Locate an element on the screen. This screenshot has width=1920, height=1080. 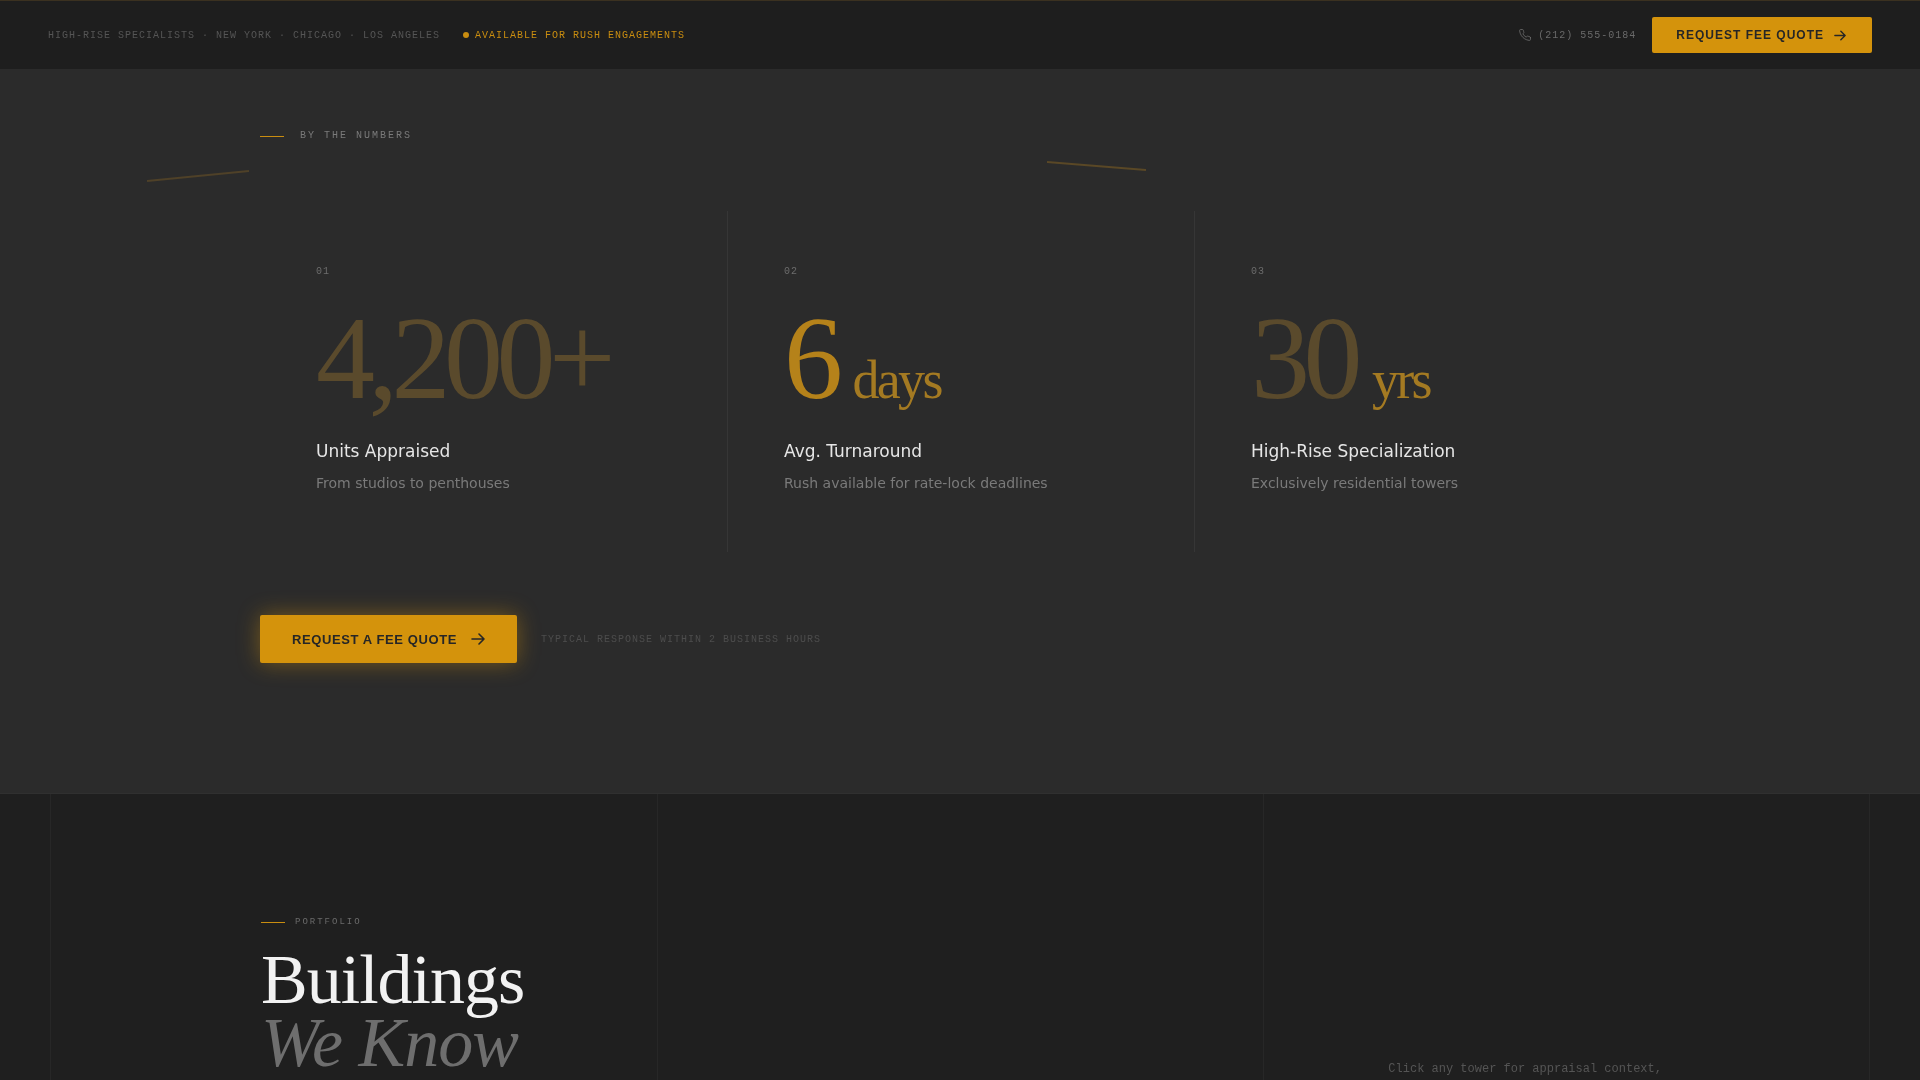
stat-index: 01 is located at coordinates (323, 271).